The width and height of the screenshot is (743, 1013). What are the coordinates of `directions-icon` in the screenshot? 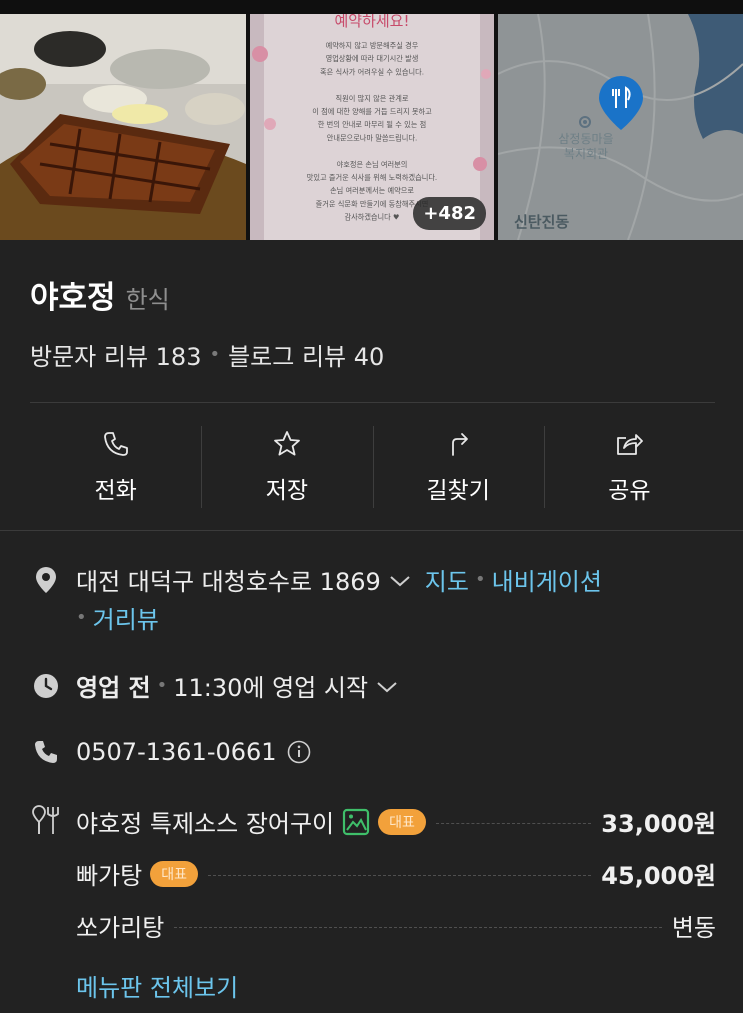 It's located at (460, 444).